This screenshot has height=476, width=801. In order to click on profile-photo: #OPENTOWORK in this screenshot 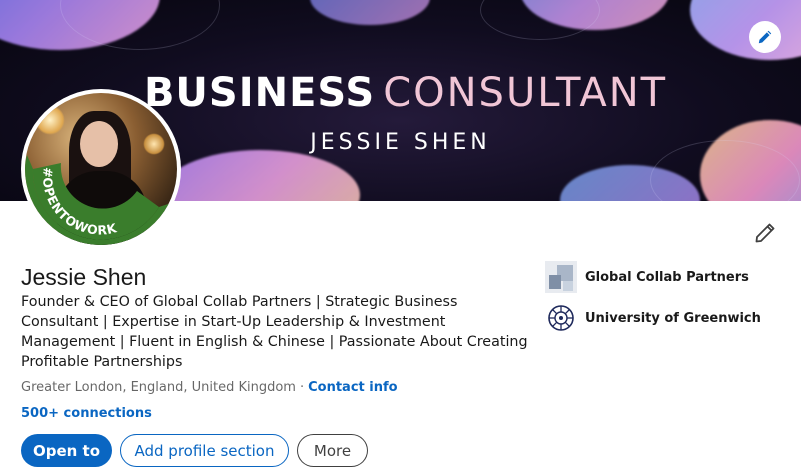, I will do `click(101, 169)`.